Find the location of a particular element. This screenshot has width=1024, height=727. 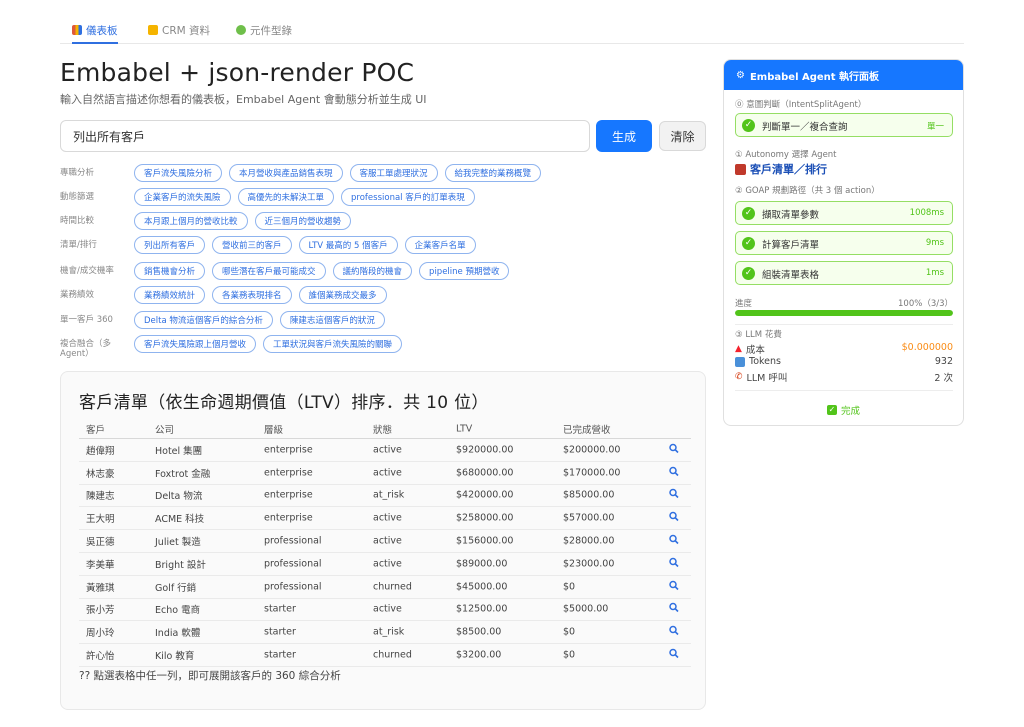

table-cell: Juliet 製造 is located at coordinates (178, 543).